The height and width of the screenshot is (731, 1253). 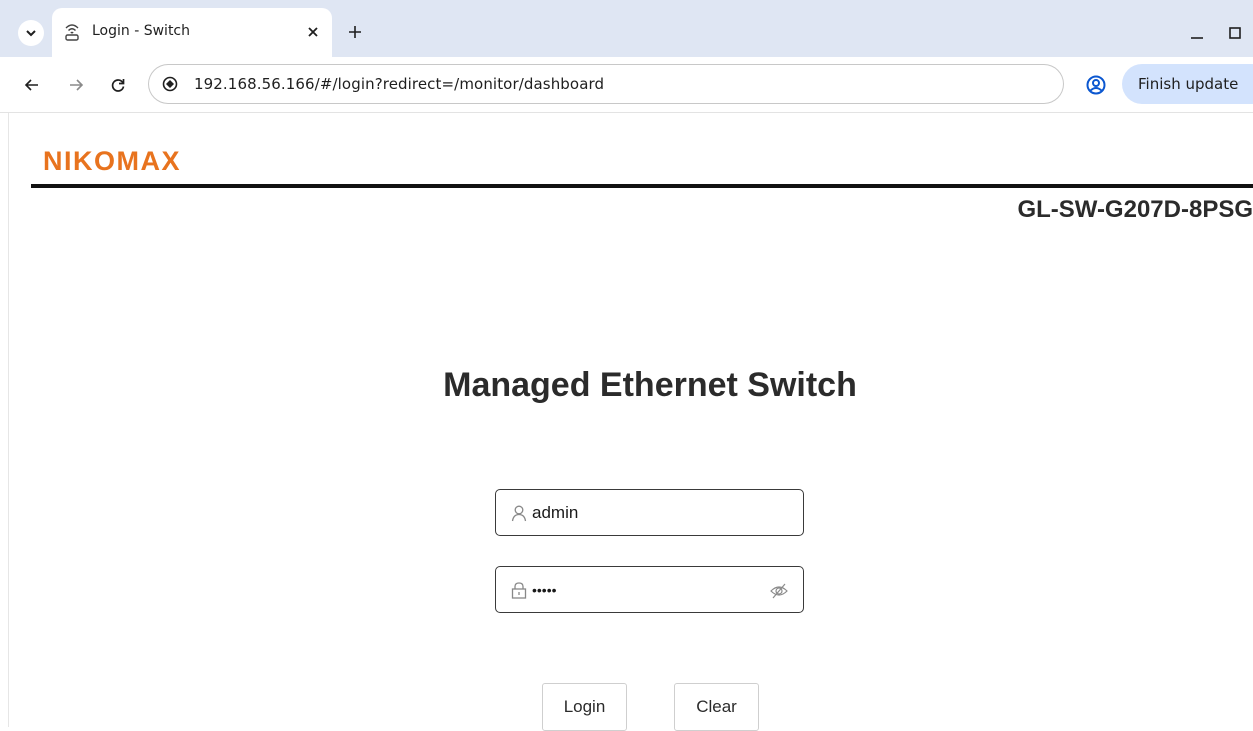 I want to click on arrow-right-icon, so click(x=77, y=85).